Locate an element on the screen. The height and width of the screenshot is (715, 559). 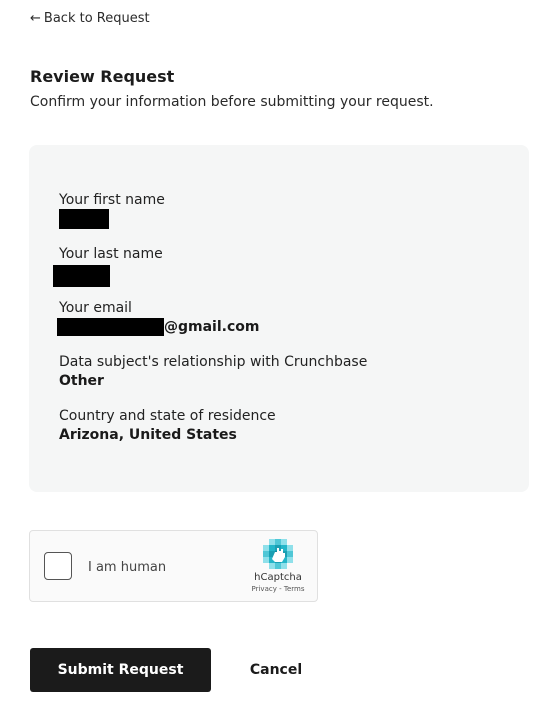
submit-request-button: Submit Request is located at coordinates (120, 670).